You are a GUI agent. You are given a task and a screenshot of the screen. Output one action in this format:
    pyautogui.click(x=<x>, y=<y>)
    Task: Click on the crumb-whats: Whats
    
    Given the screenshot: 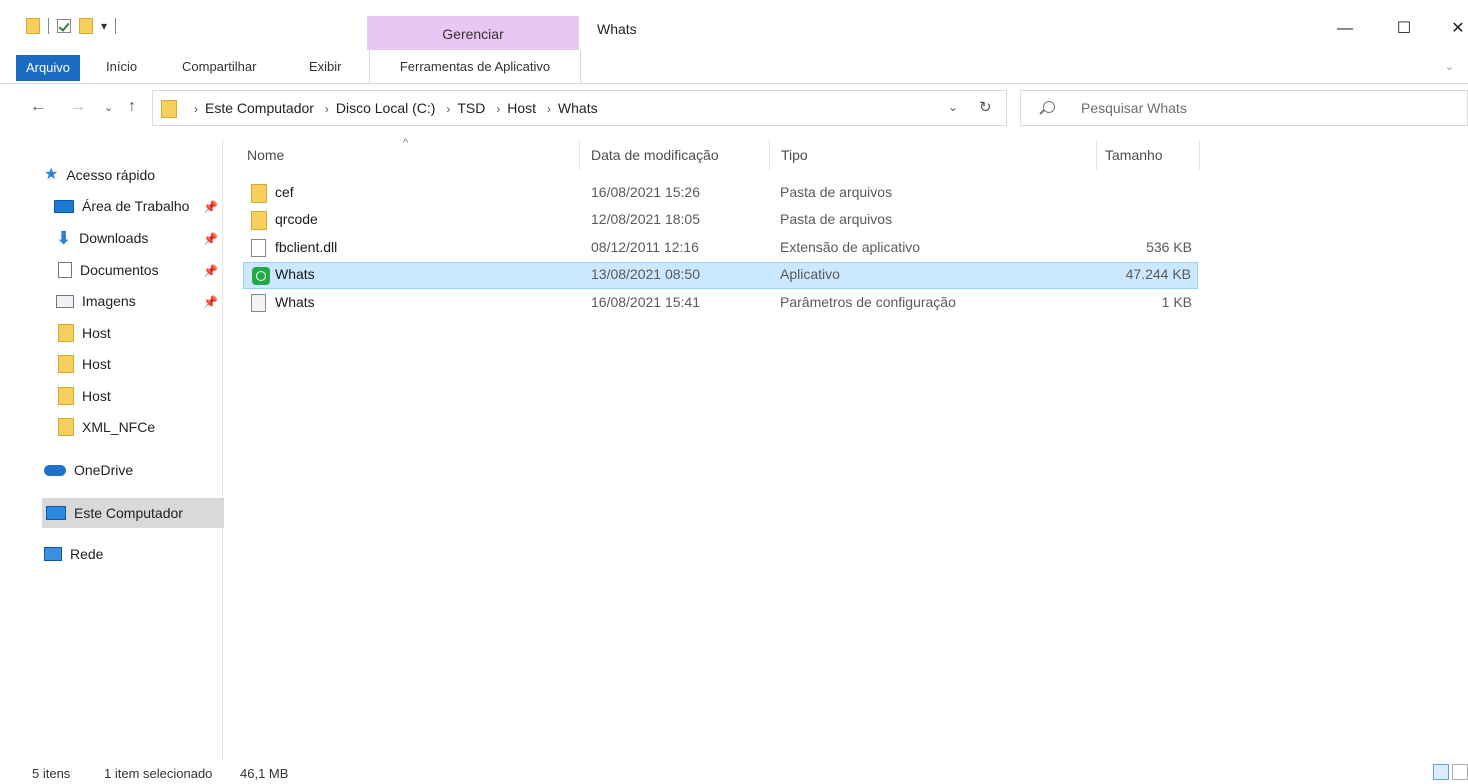 What is the action you would take?
    pyautogui.click(x=578, y=108)
    